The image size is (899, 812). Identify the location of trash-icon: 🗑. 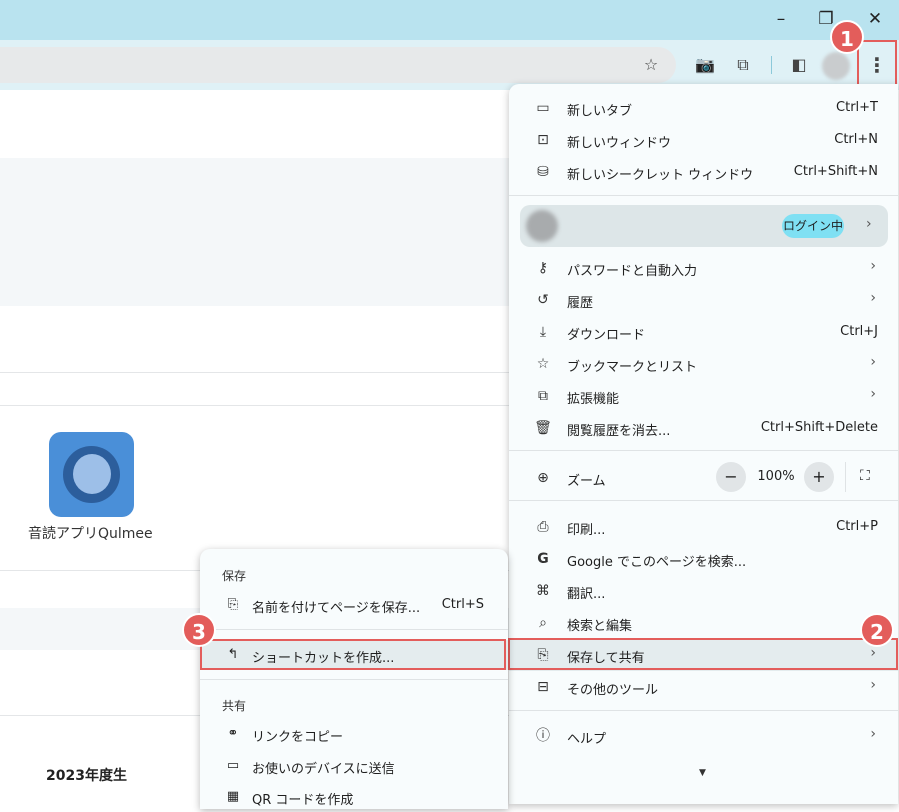
(543, 428).